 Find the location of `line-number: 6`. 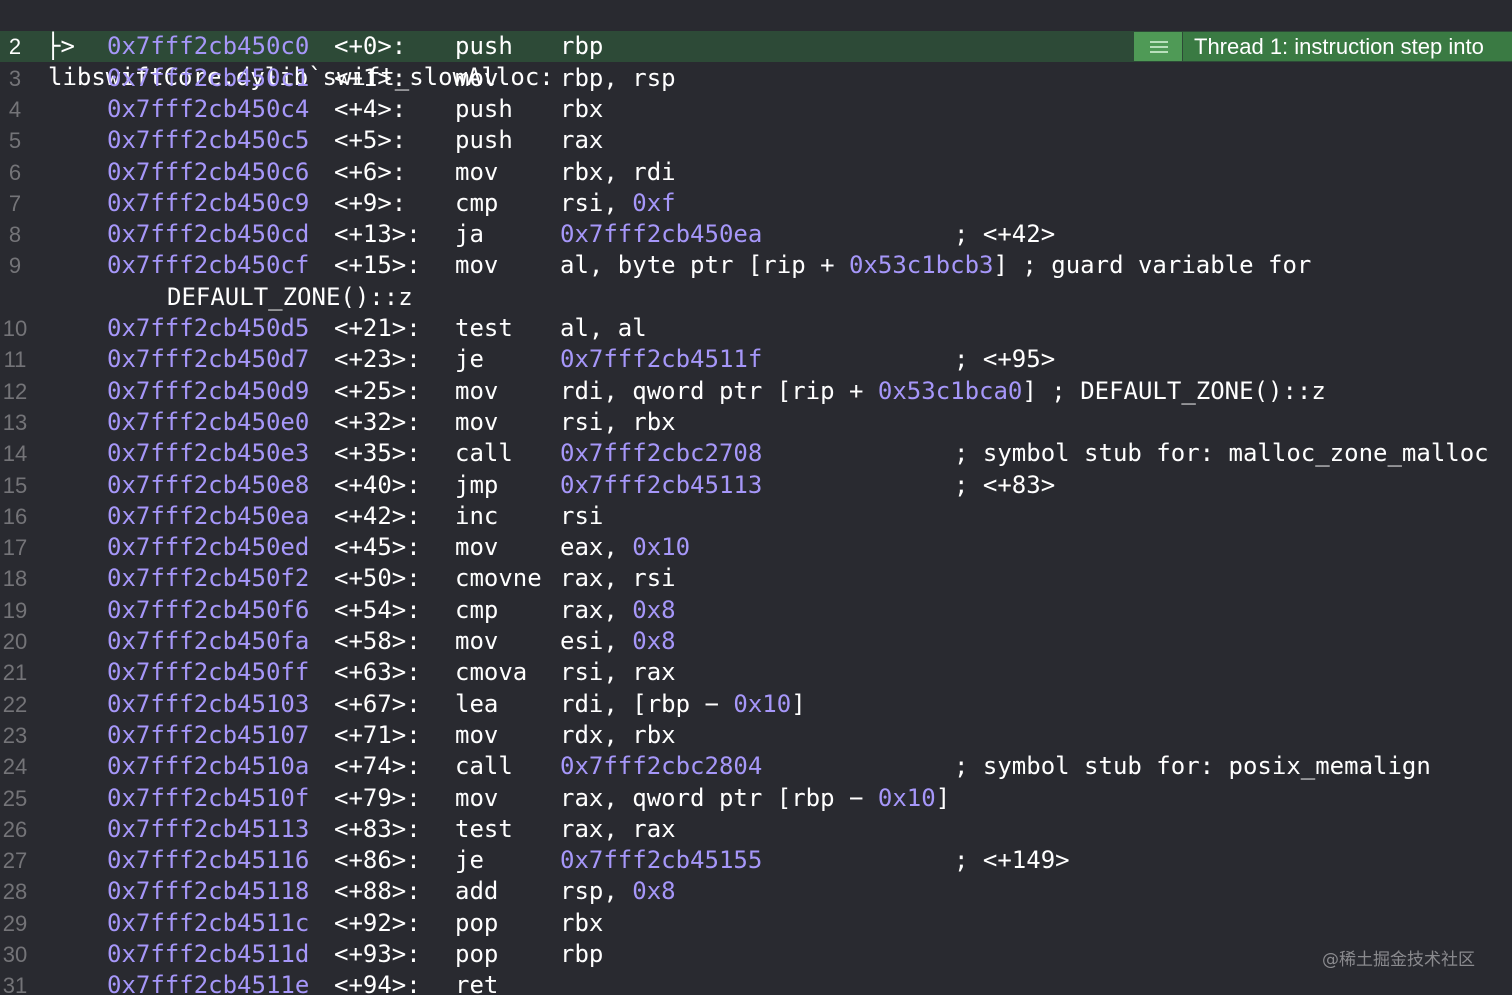

line-number: 6 is located at coordinates (15, 172).